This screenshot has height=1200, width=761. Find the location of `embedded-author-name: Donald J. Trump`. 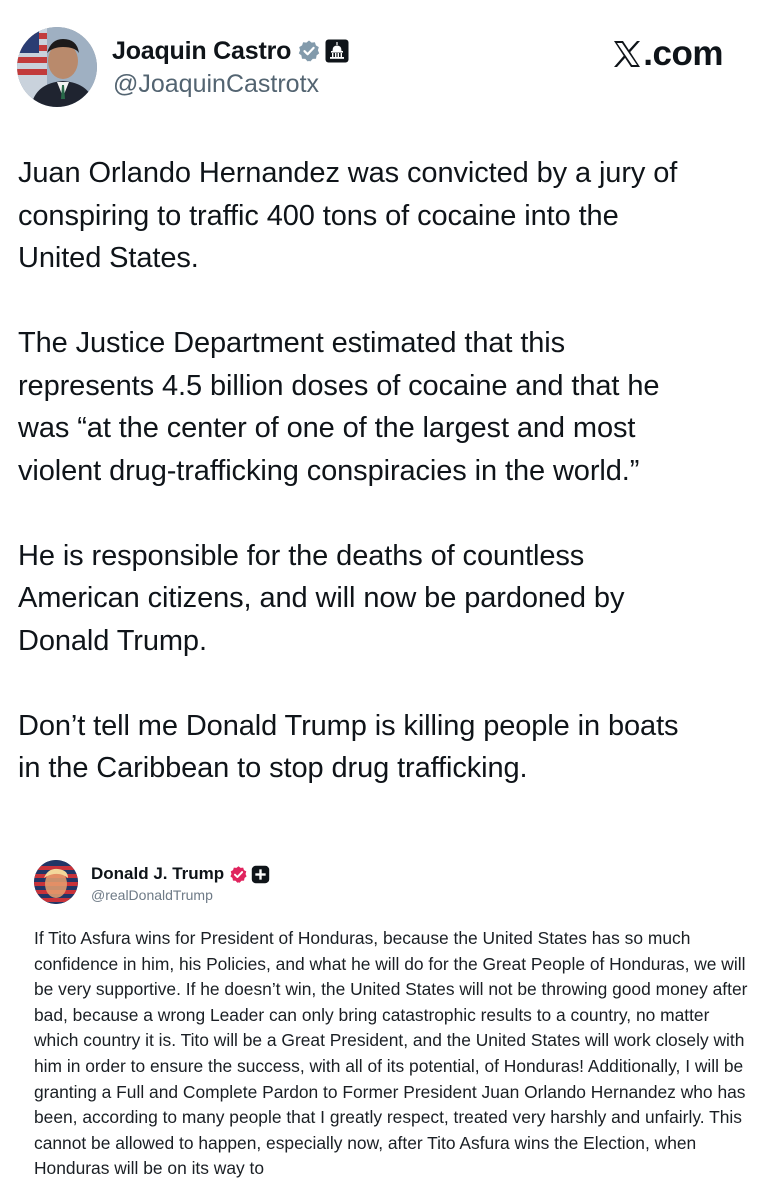

embedded-author-name: Donald J. Trump is located at coordinates (158, 873).